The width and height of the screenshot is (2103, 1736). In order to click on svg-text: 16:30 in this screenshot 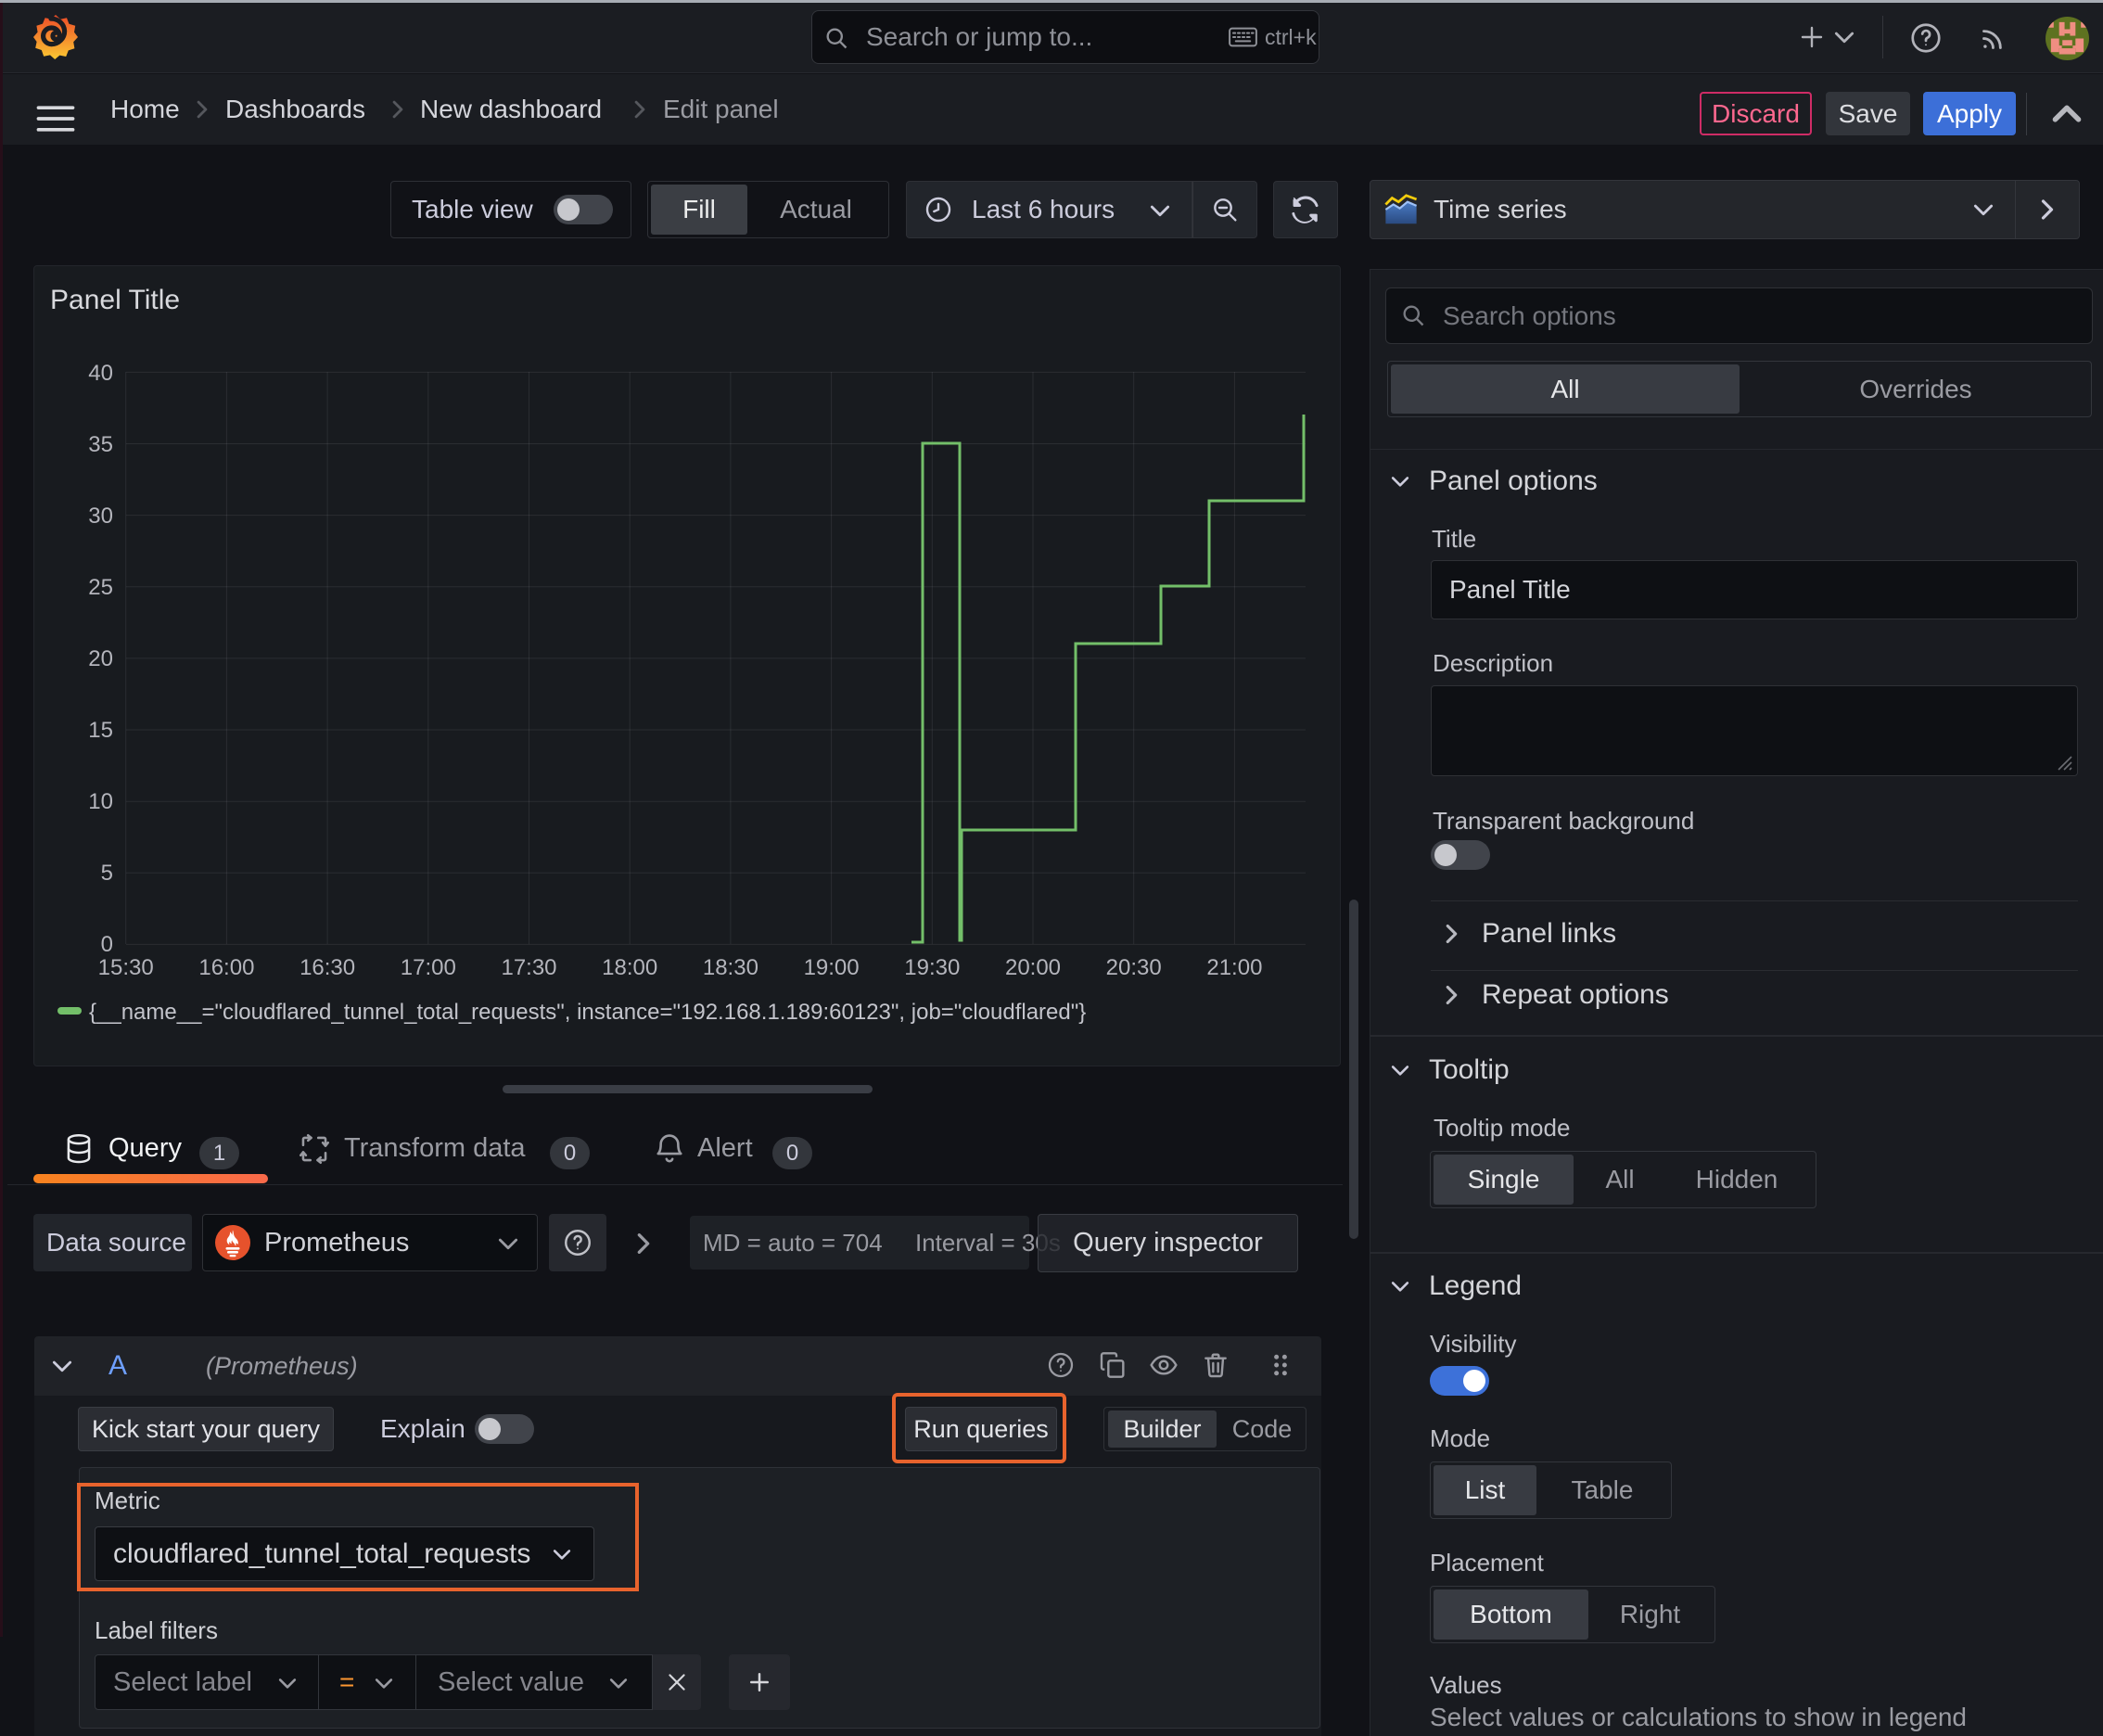, I will do `click(327, 967)`.